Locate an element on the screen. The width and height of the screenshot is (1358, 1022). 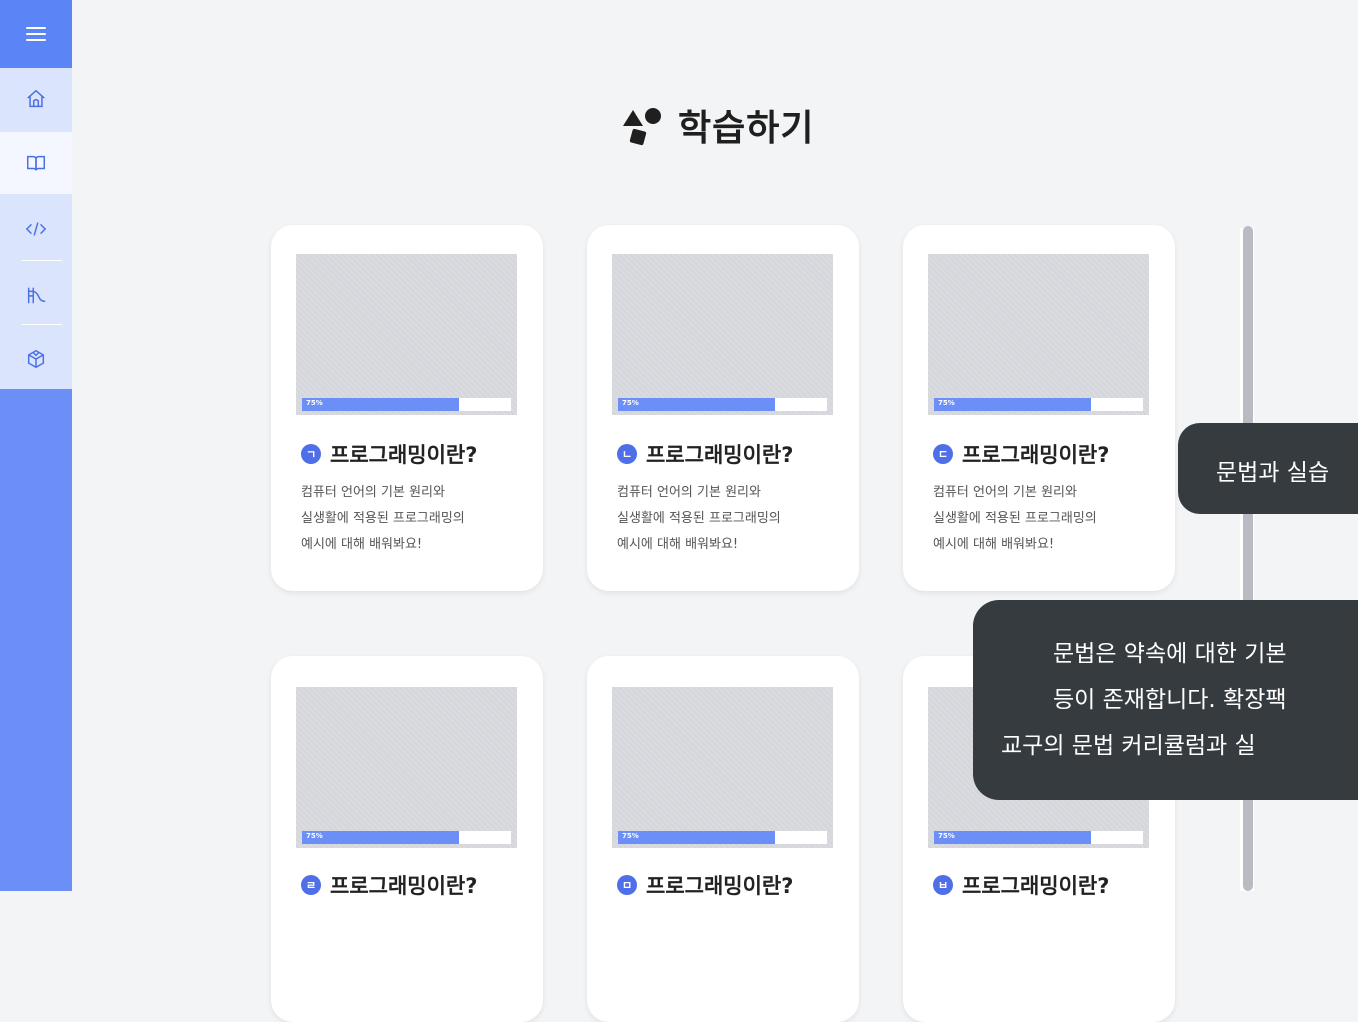
lesson-title: ㄷ 프로그래밍이란? is located at coordinates (1021, 454).